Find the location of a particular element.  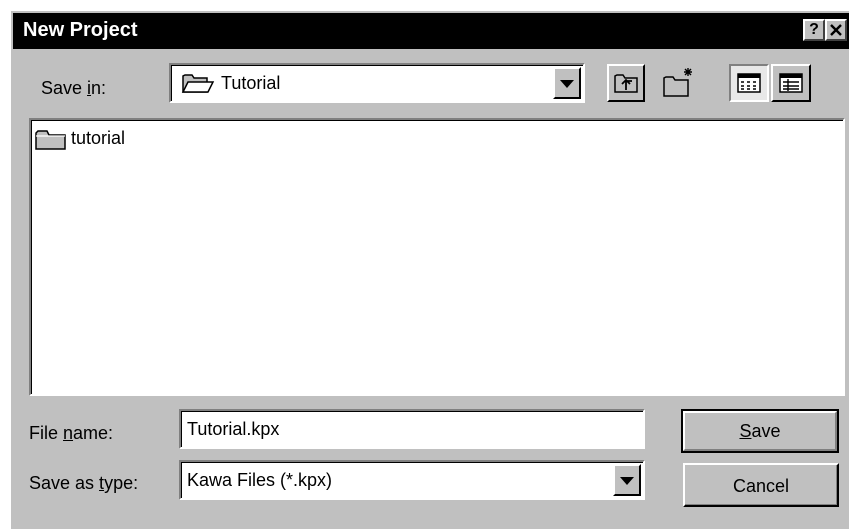

close-button is located at coordinates (836, 30).